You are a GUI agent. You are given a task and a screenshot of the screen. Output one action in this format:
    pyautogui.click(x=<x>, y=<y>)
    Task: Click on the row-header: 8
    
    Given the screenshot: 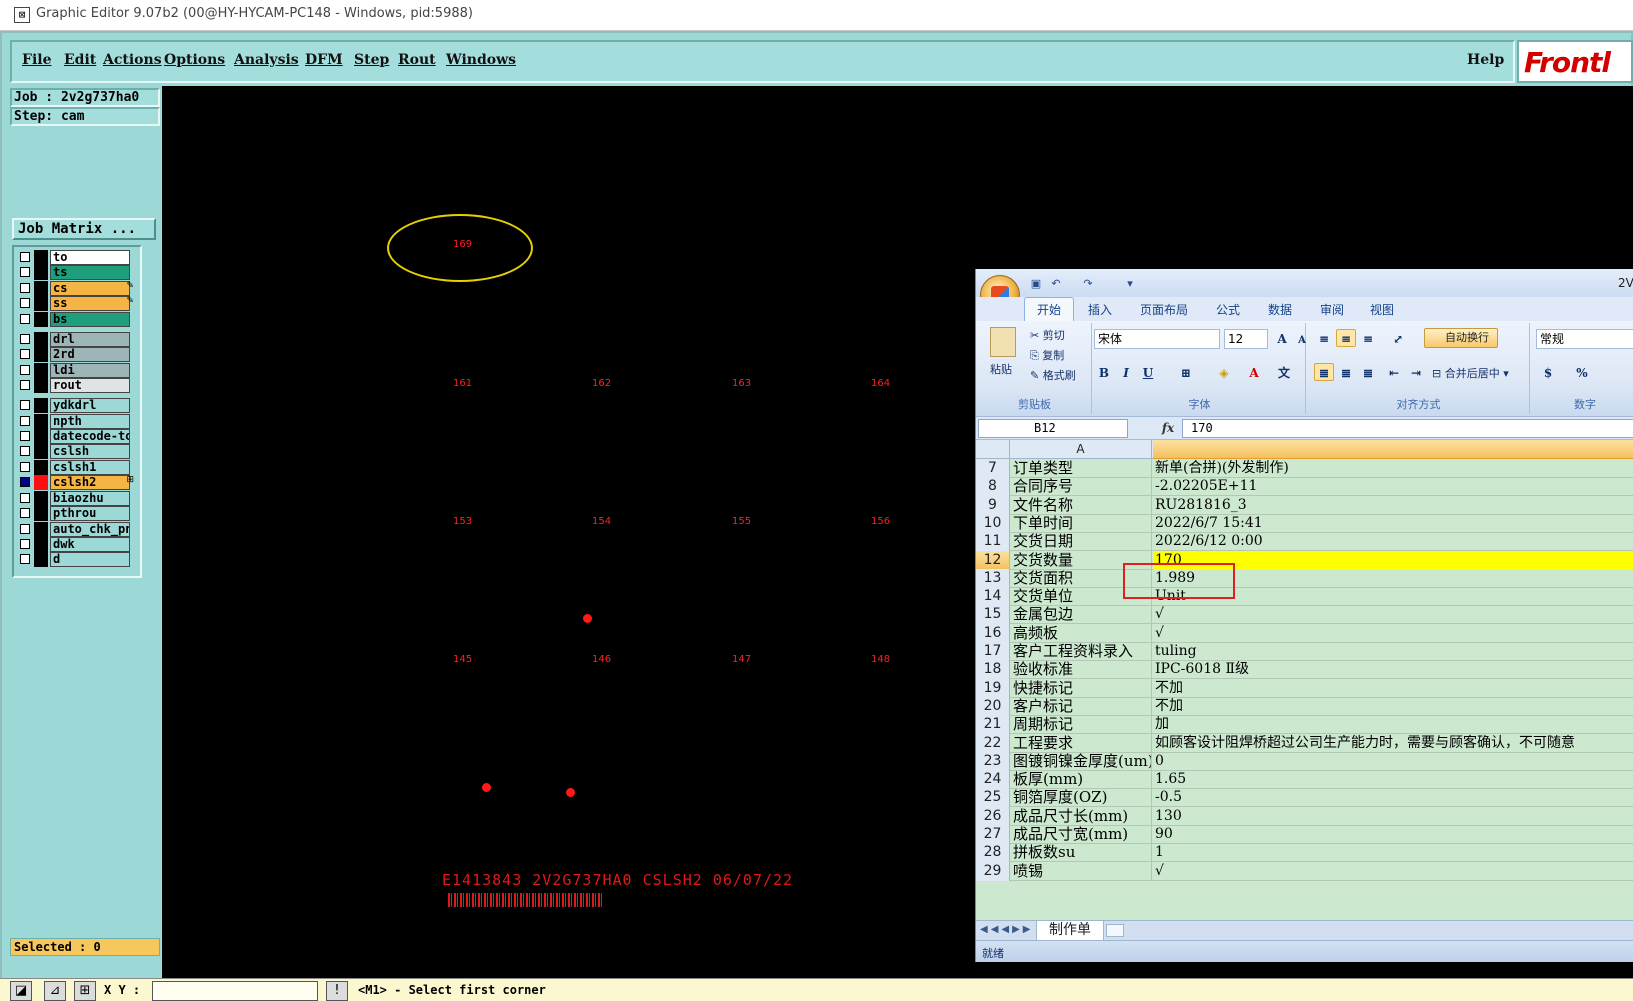 What is the action you would take?
    pyautogui.click(x=993, y=487)
    